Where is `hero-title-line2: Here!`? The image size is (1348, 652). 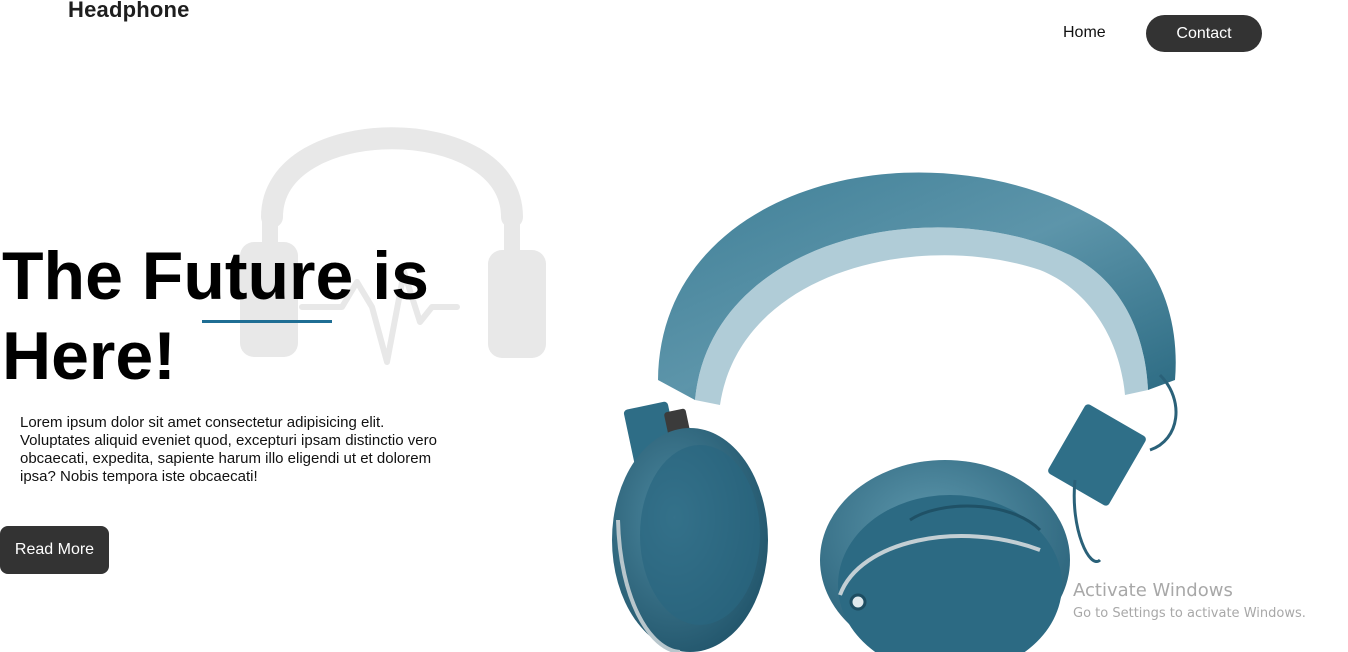 hero-title-line2: Here! is located at coordinates (89, 356).